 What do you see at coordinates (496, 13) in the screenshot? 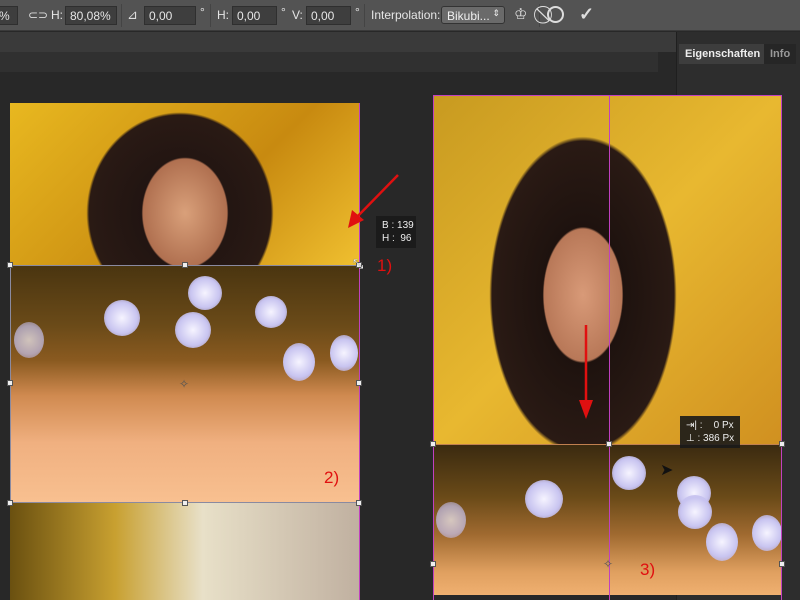
I see `chevron-updown-icon: ⇕` at bounding box center [496, 13].